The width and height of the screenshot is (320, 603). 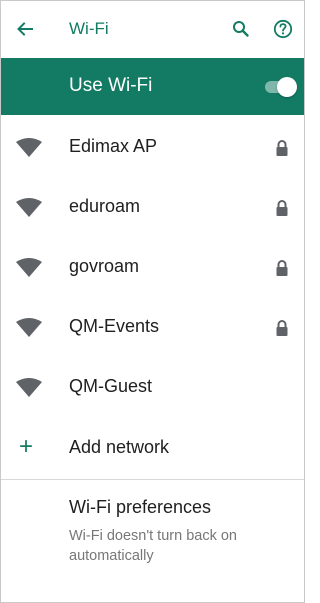 What do you see at coordinates (111, 386) in the screenshot?
I see `network-name: QM-Guest` at bounding box center [111, 386].